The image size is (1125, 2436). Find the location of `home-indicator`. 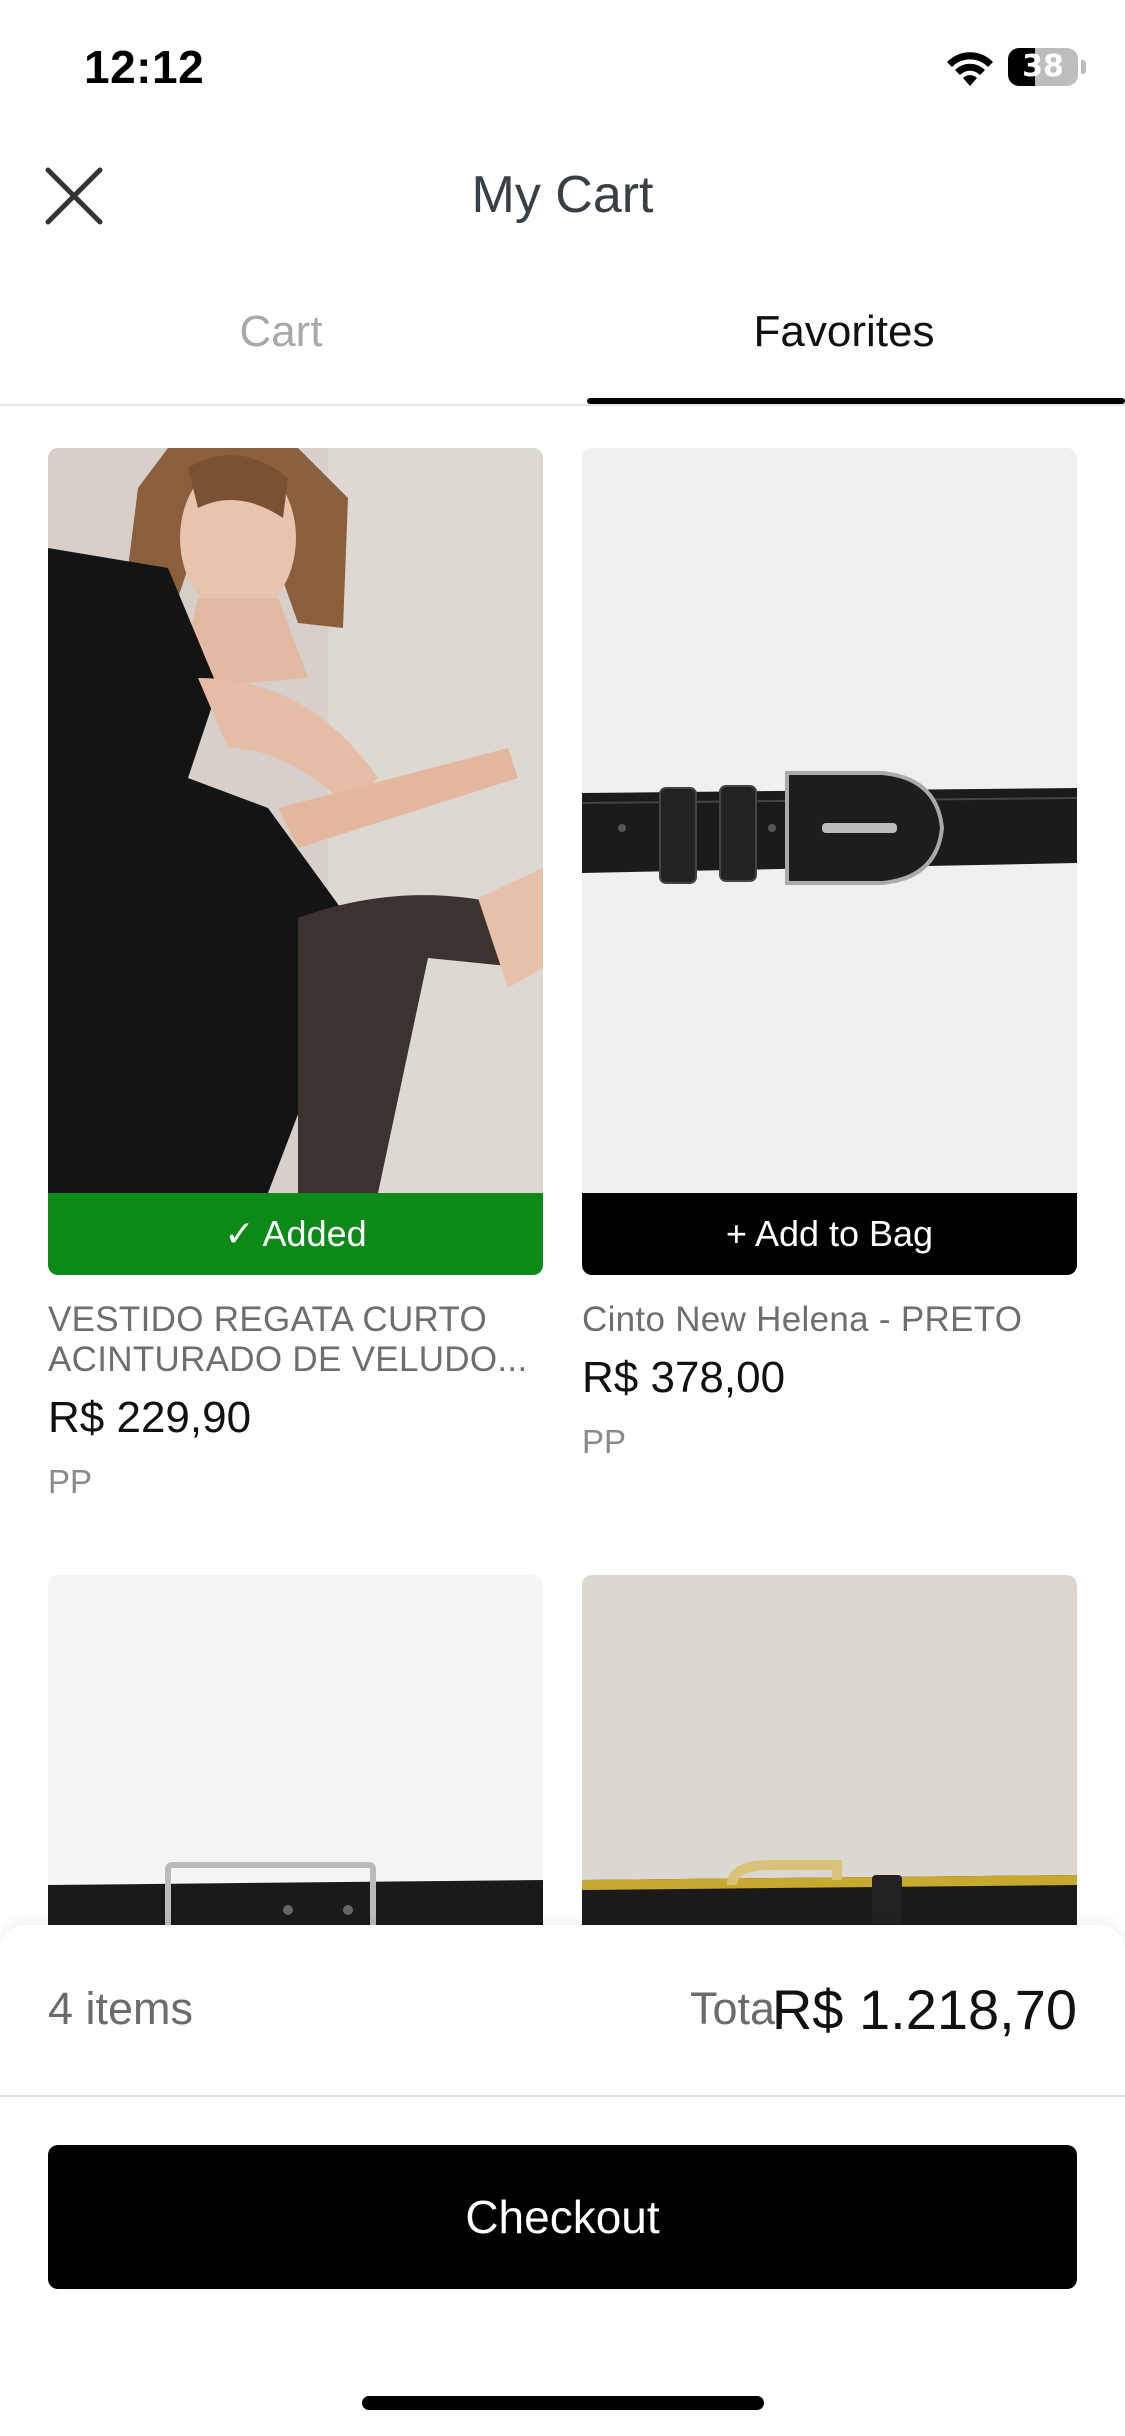

home-indicator is located at coordinates (563, 2403).